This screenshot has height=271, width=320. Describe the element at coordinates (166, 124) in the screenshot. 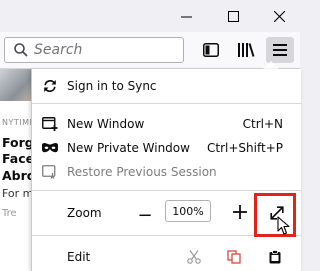

I see `new-window-item: New Window Ctrl+N` at that location.